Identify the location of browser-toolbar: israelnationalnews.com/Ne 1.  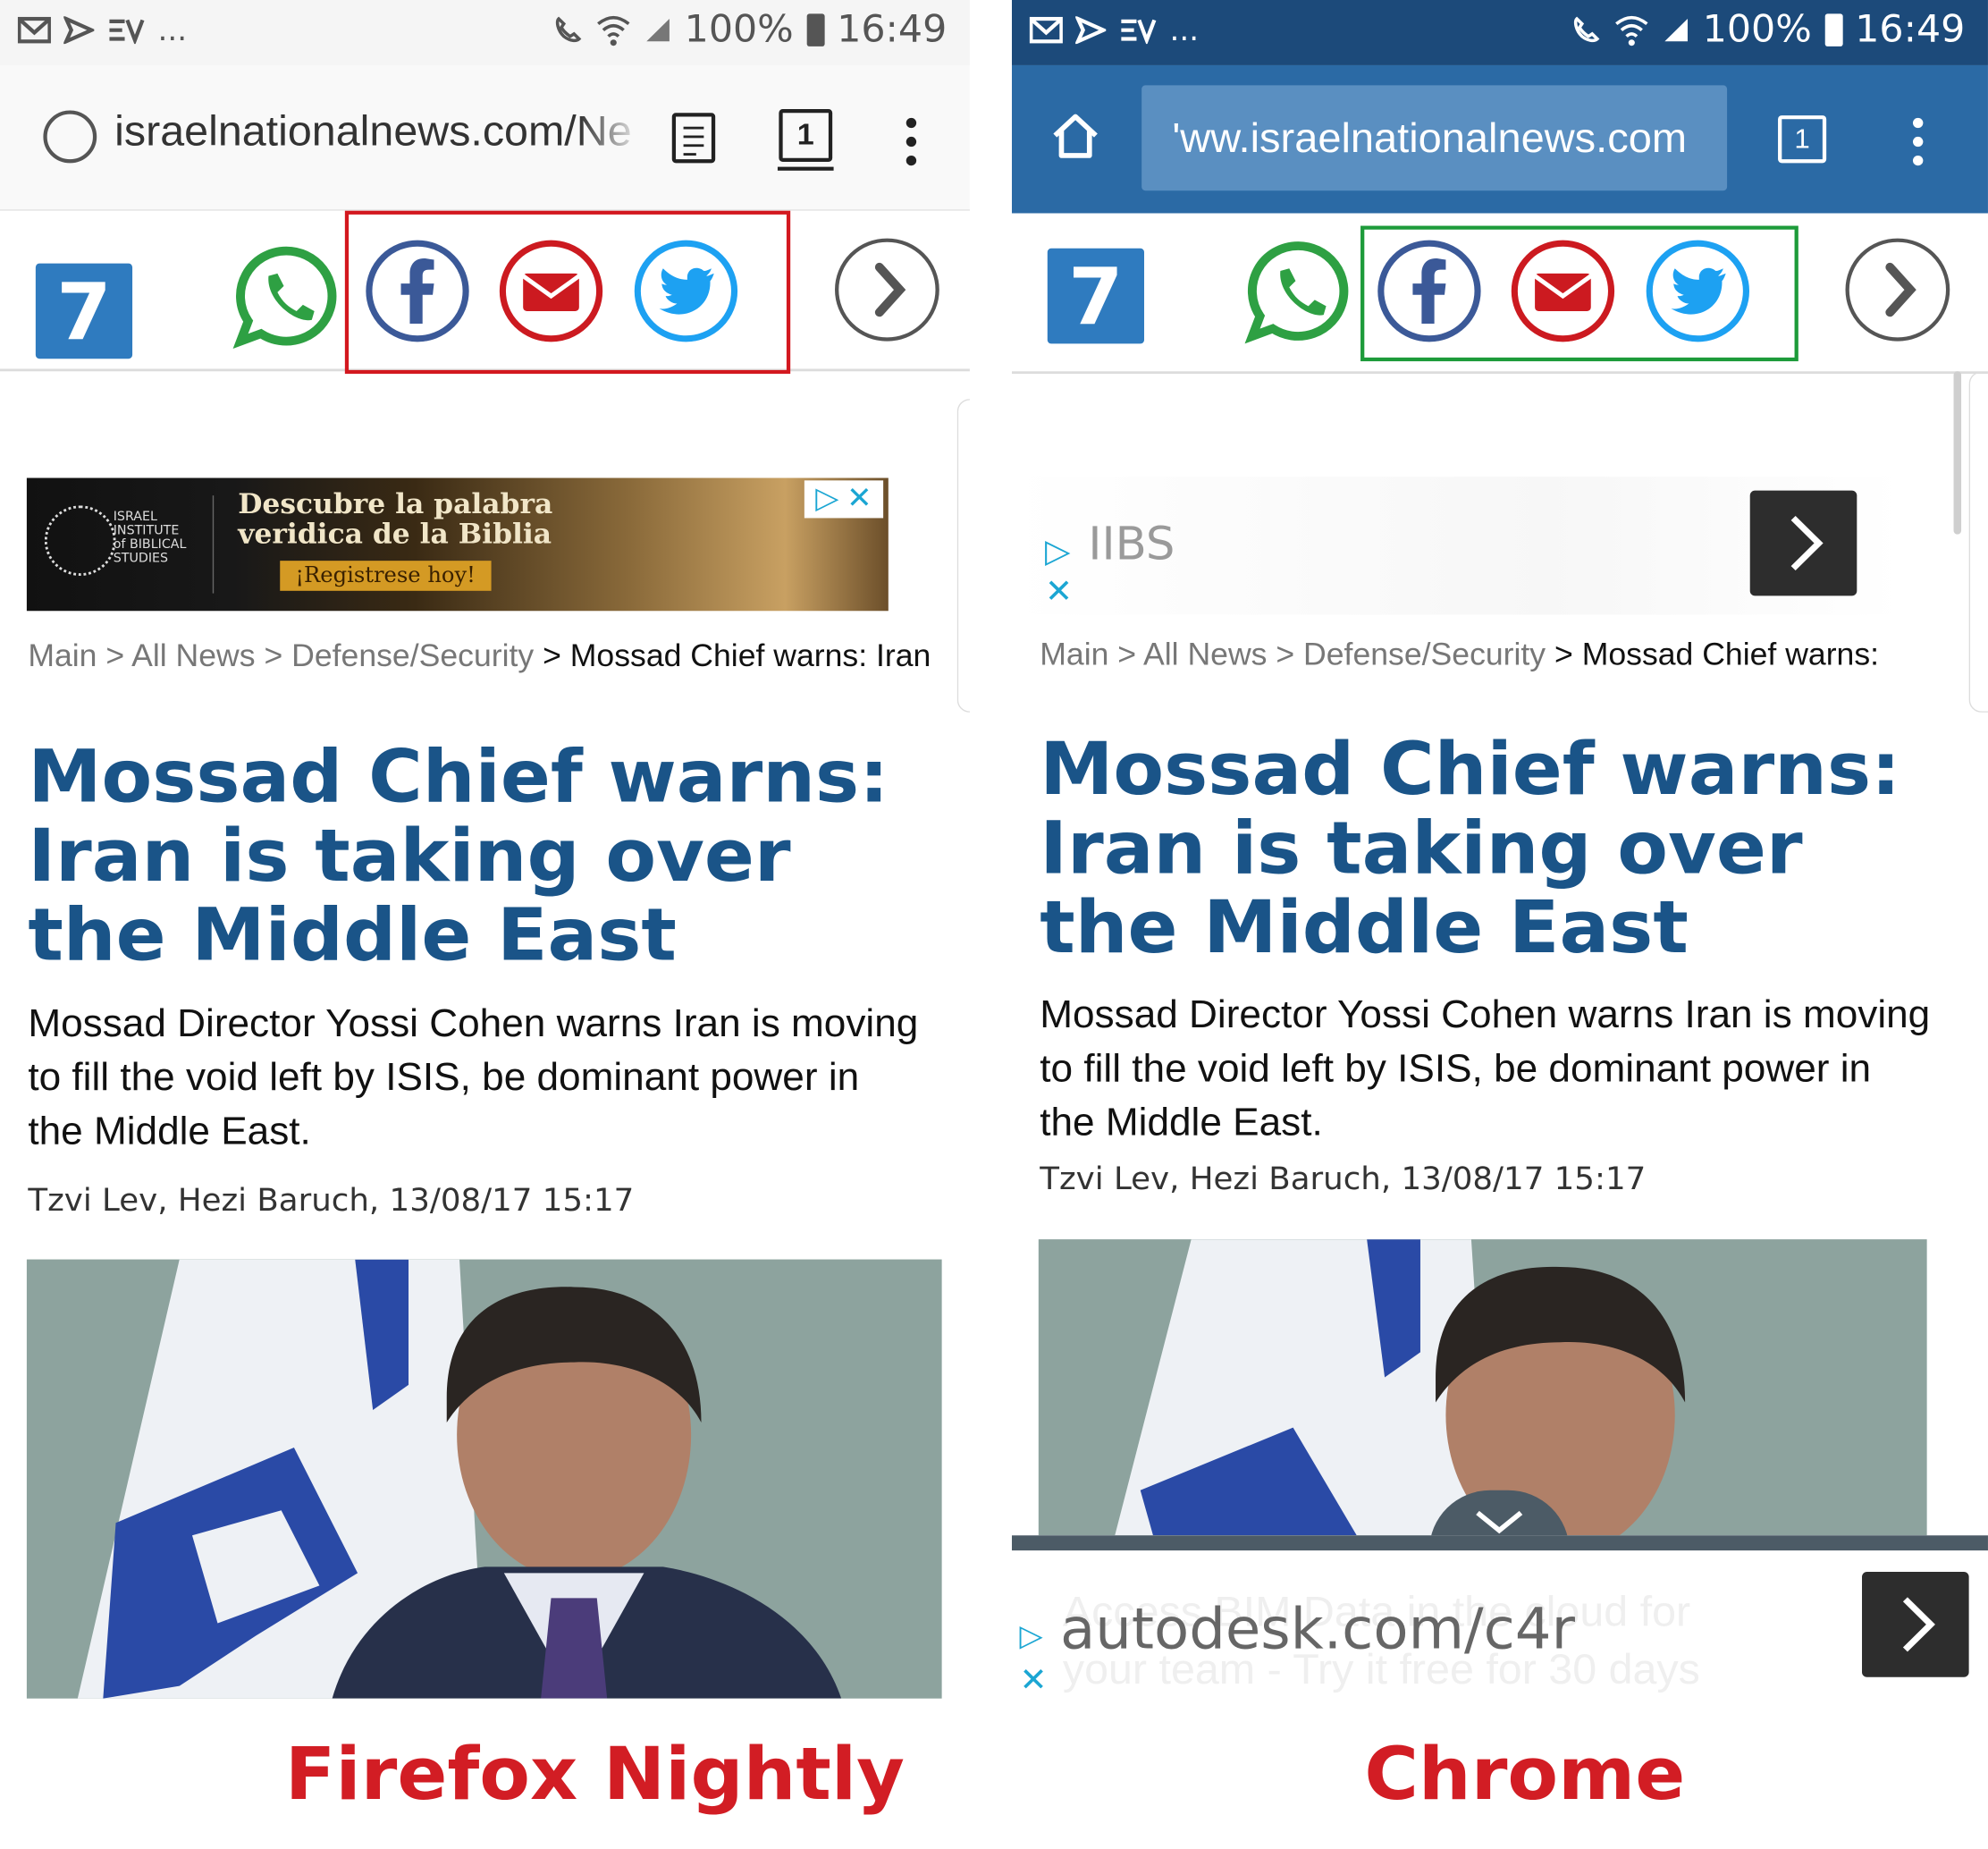
(485, 138).